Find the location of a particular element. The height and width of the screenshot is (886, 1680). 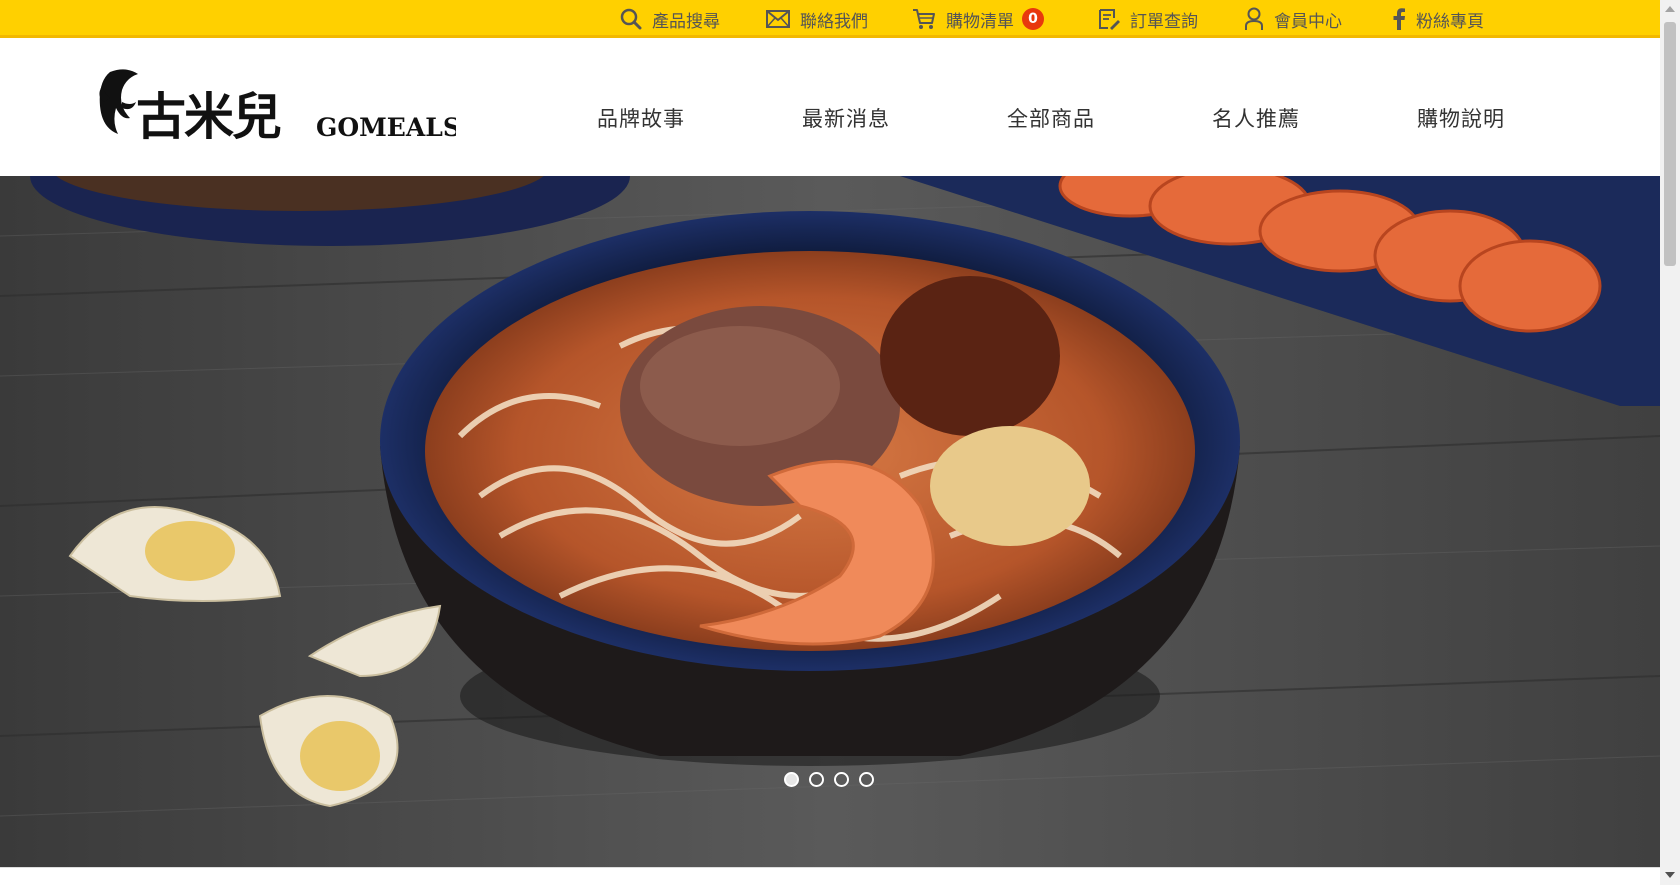

search-icon is located at coordinates (631, 19).